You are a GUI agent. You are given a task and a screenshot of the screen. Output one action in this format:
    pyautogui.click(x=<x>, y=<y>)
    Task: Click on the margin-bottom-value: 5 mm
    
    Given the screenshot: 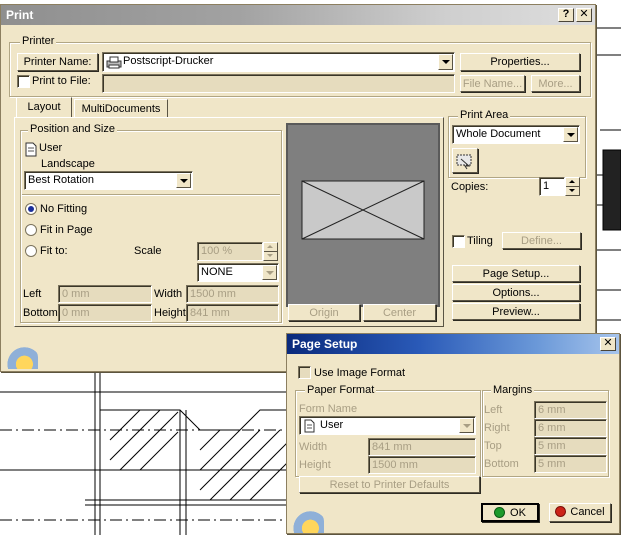 What is the action you would take?
    pyautogui.click(x=552, y=464)
    